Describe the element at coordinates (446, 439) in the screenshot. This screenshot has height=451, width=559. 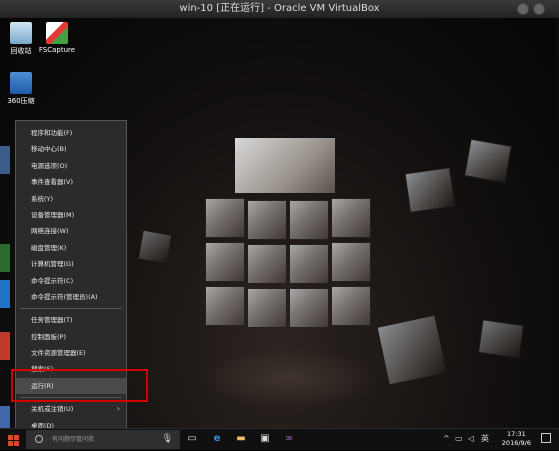
I see `tray-chevron-up-icon: ^` at that location.